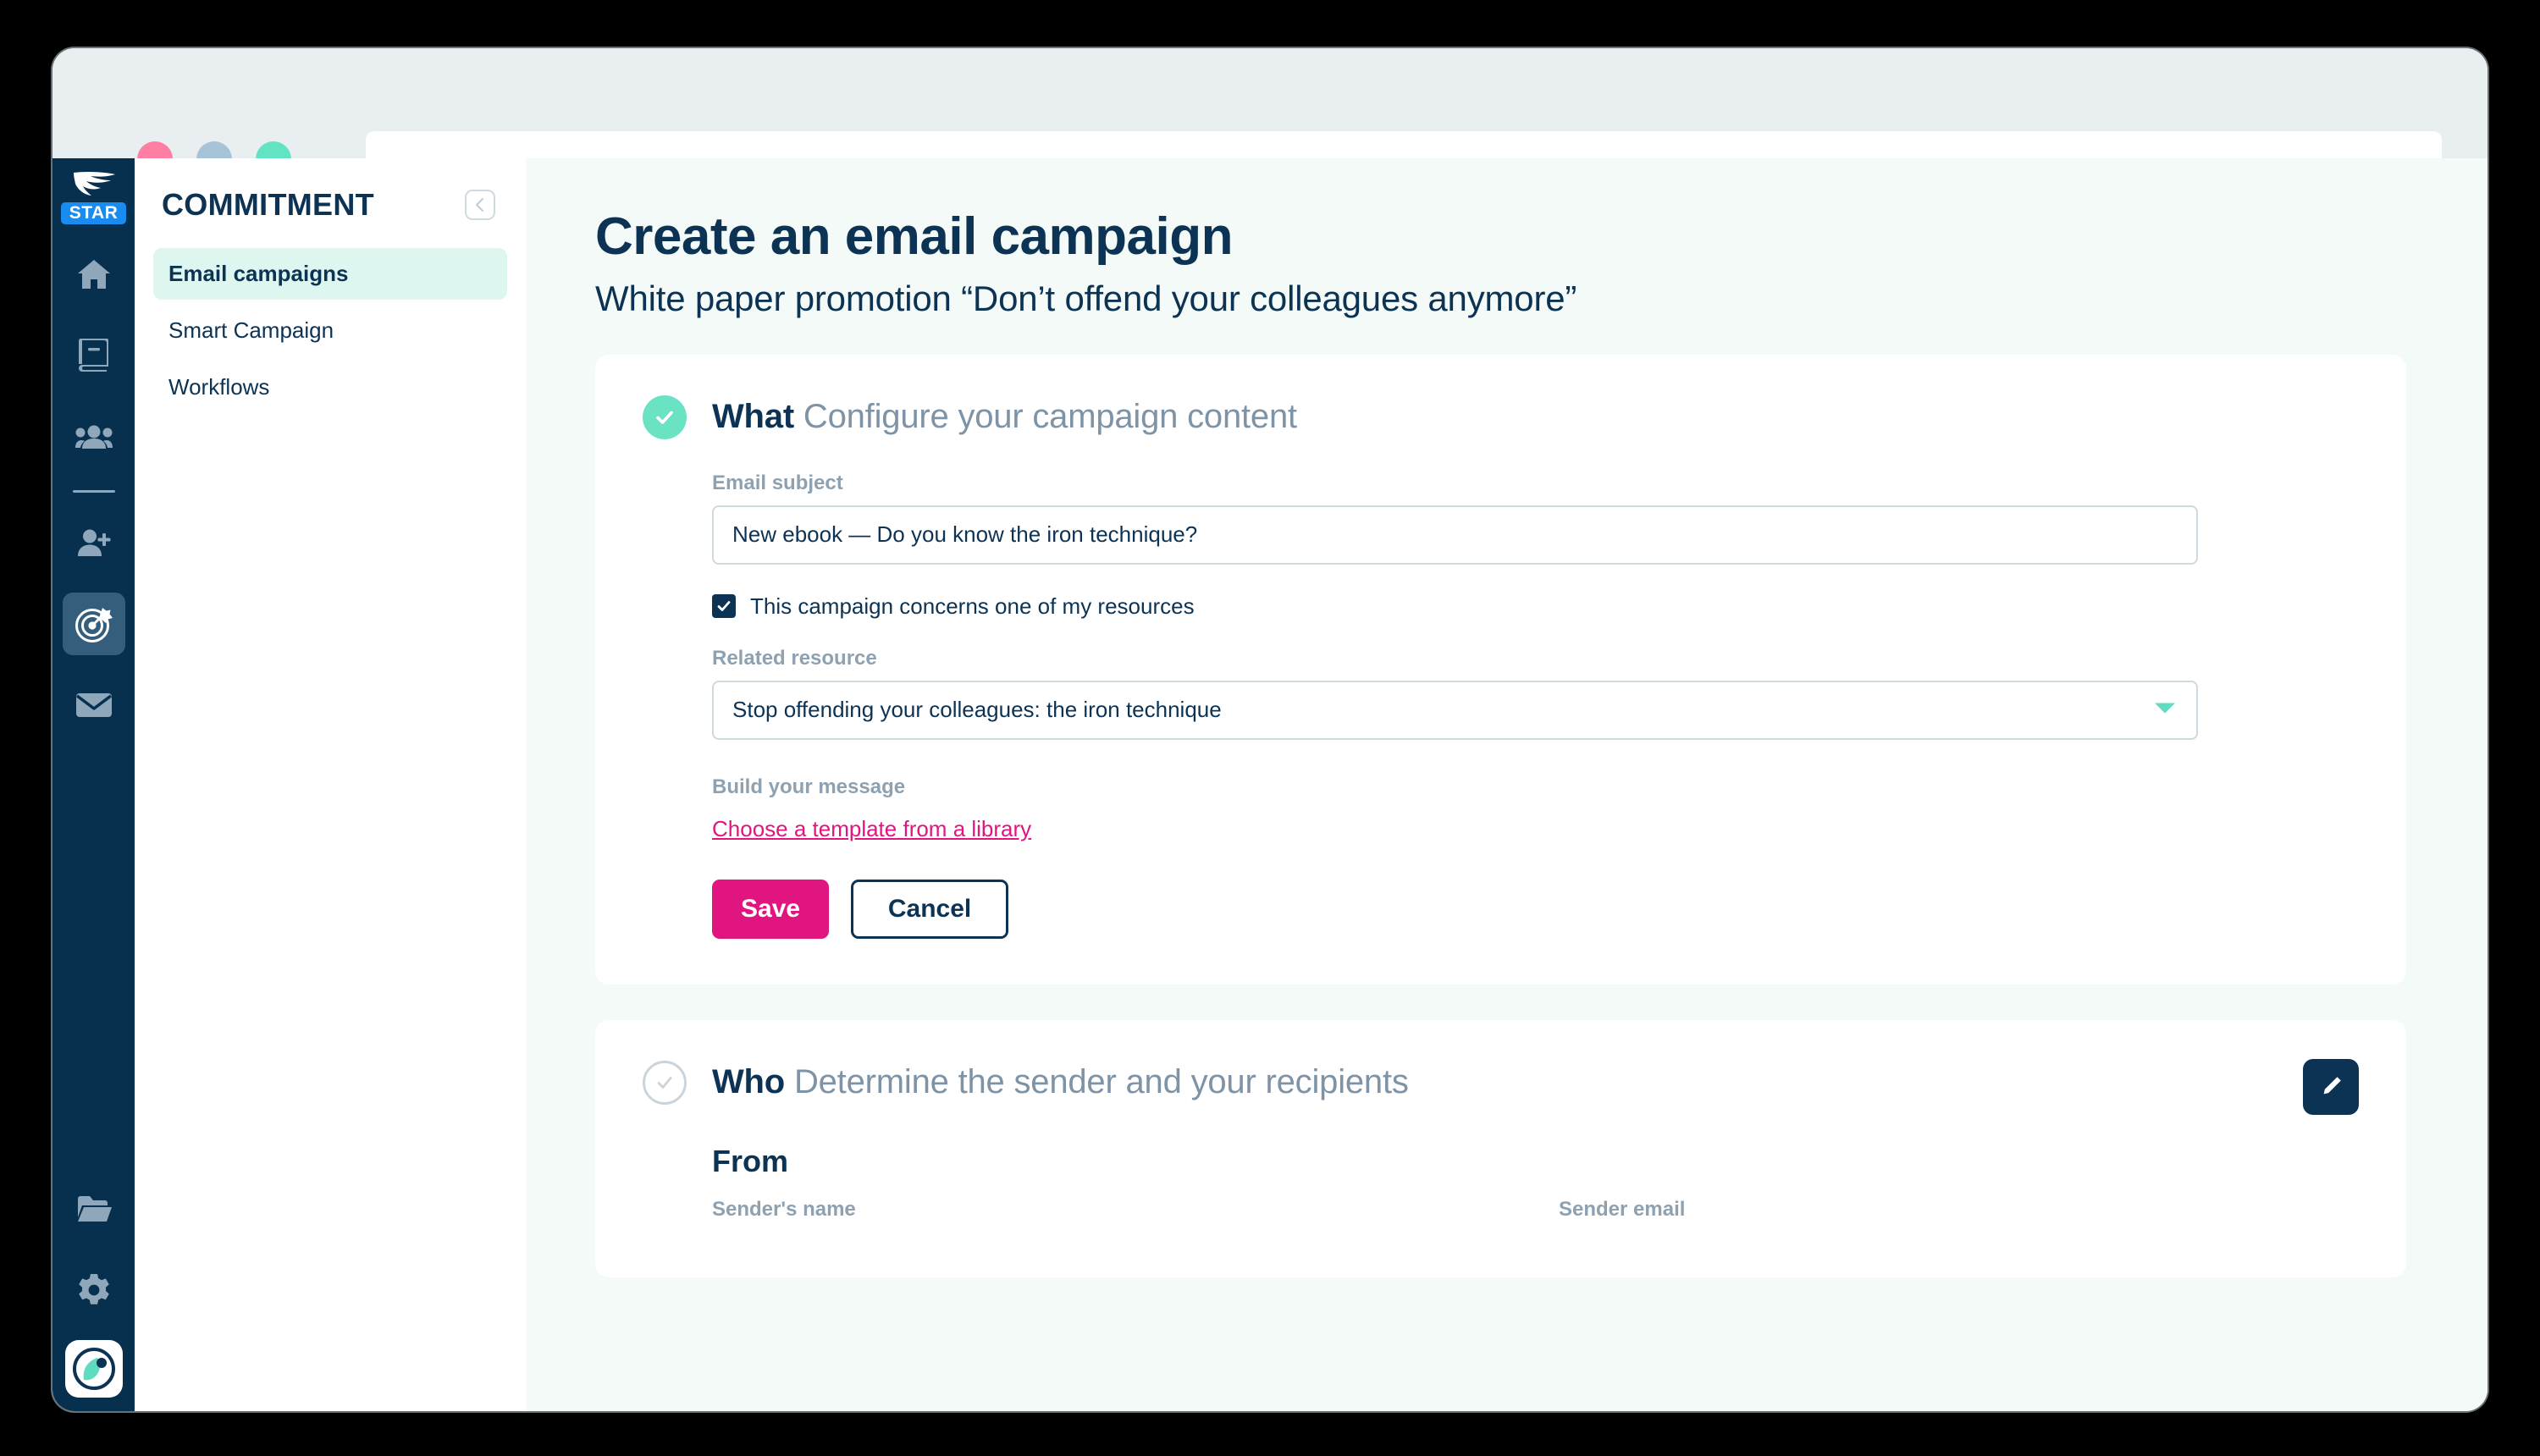 This screenshot has width=2540, height=1456. I want to click on people-icon, so click(94, 437).